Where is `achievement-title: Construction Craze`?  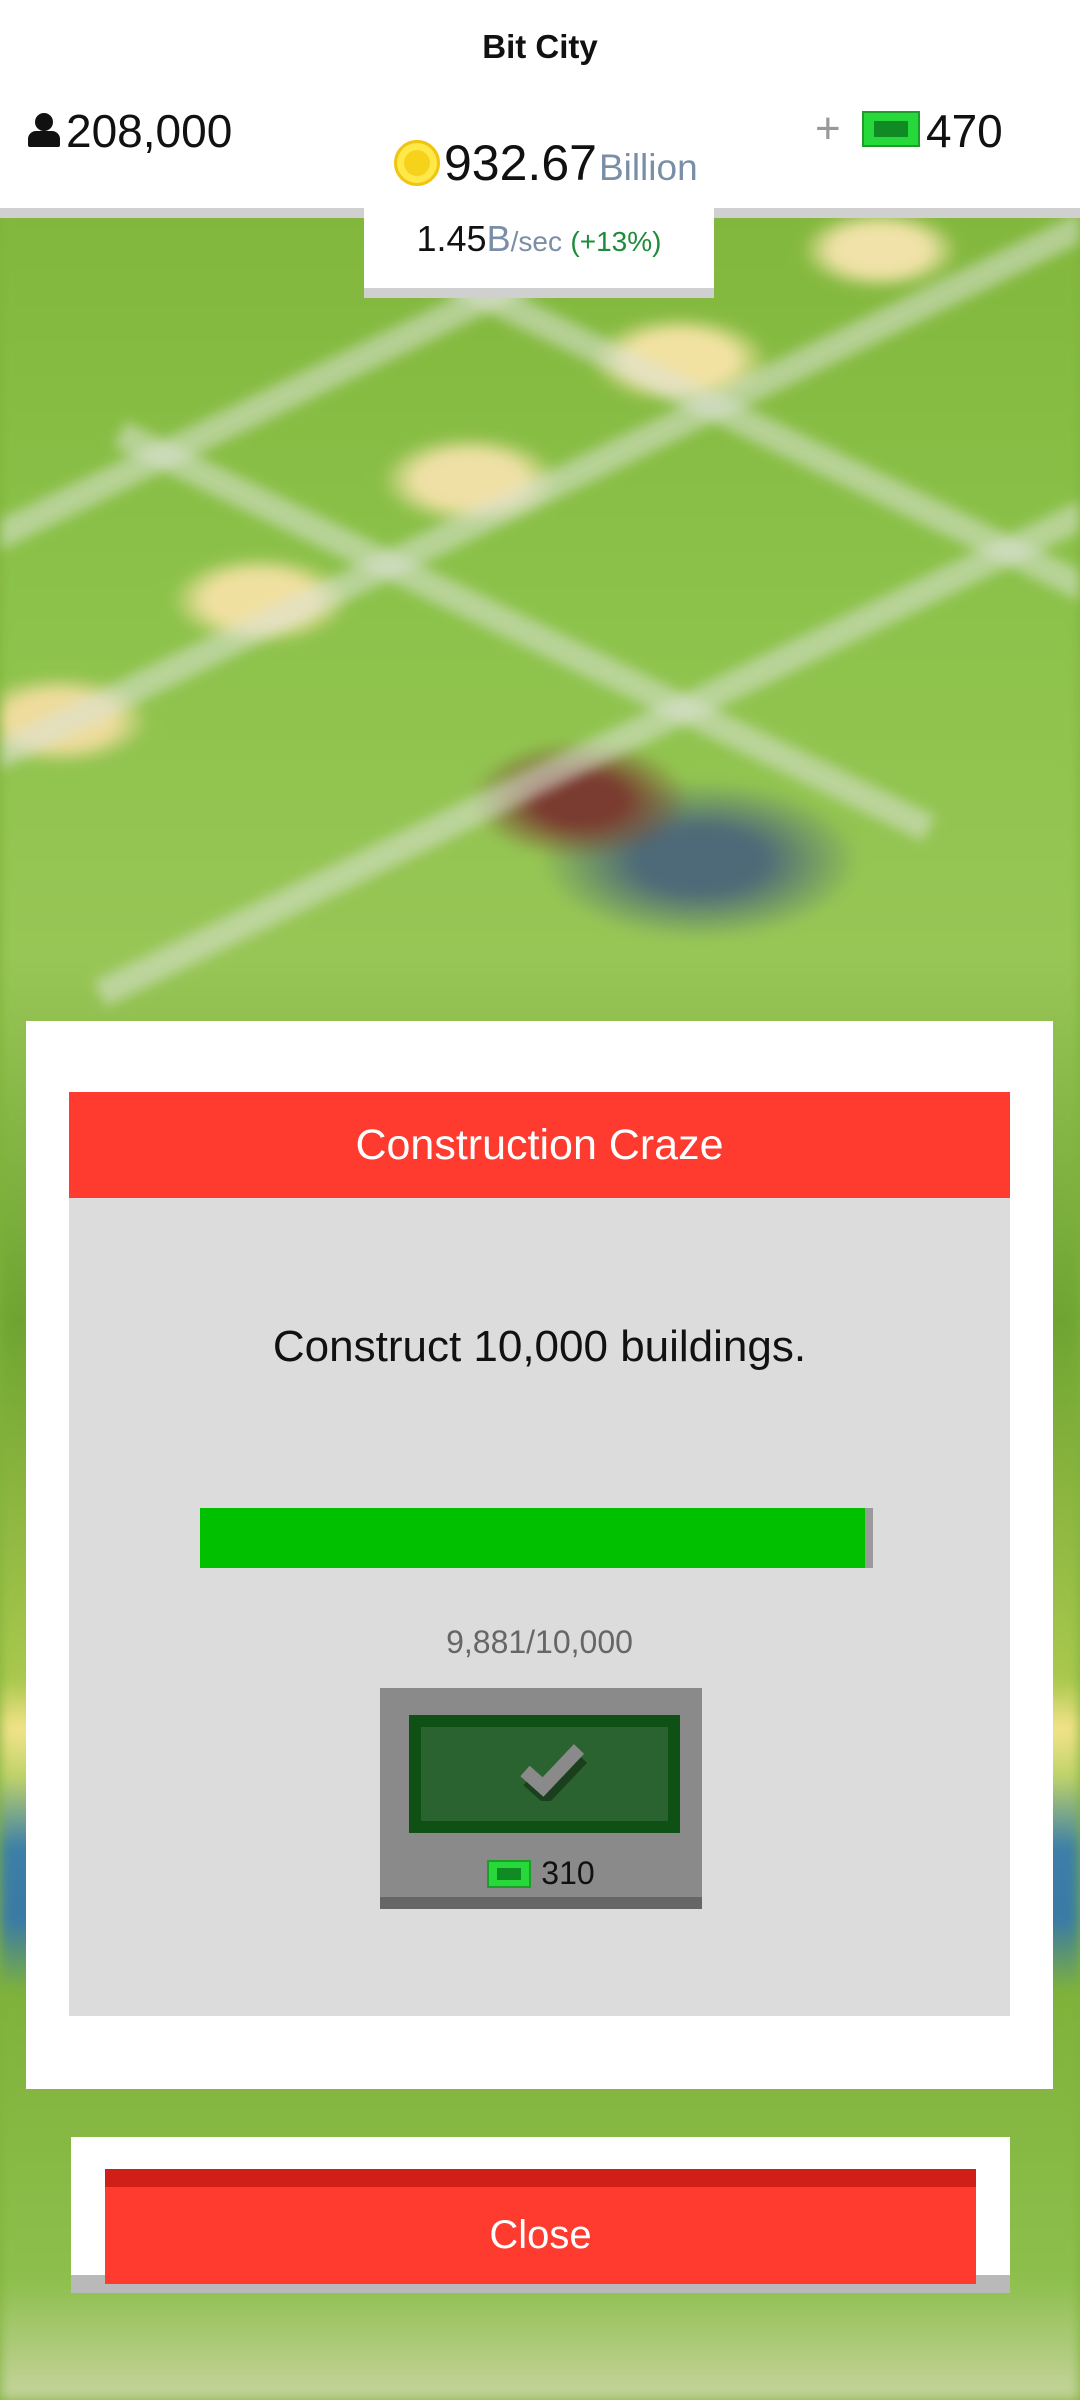
achievement-title: Construction Craze is located at coordinates (539, 1145).